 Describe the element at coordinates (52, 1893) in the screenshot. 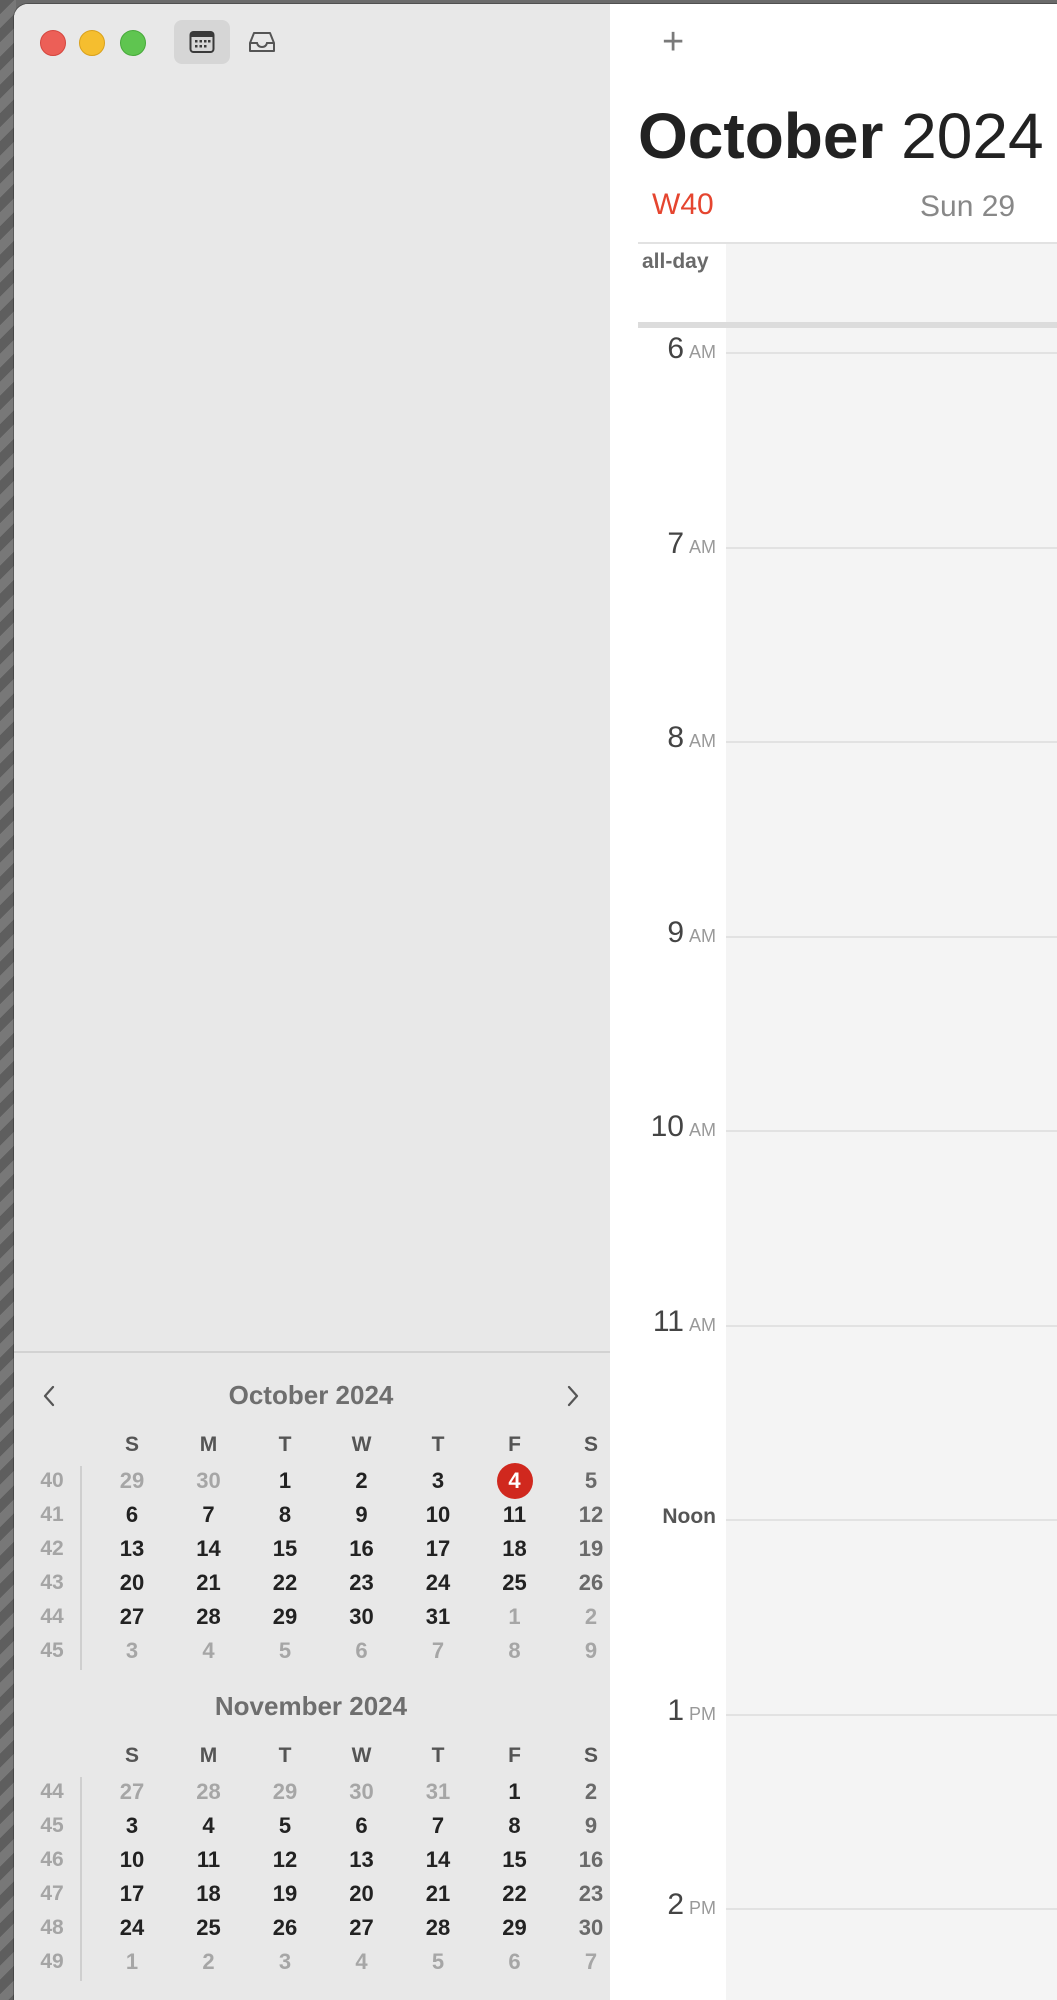

I see `week-number: 47` at that location.